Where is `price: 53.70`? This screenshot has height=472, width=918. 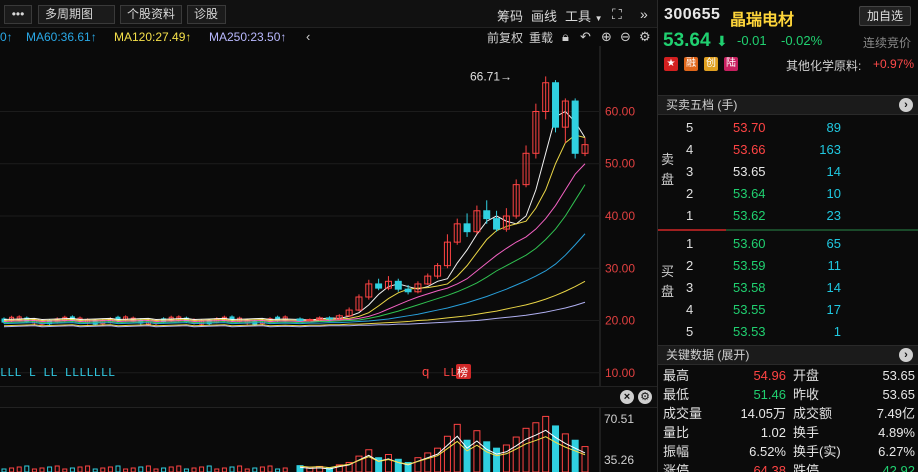 price: 53.70 is located at coordinates (749, 127).